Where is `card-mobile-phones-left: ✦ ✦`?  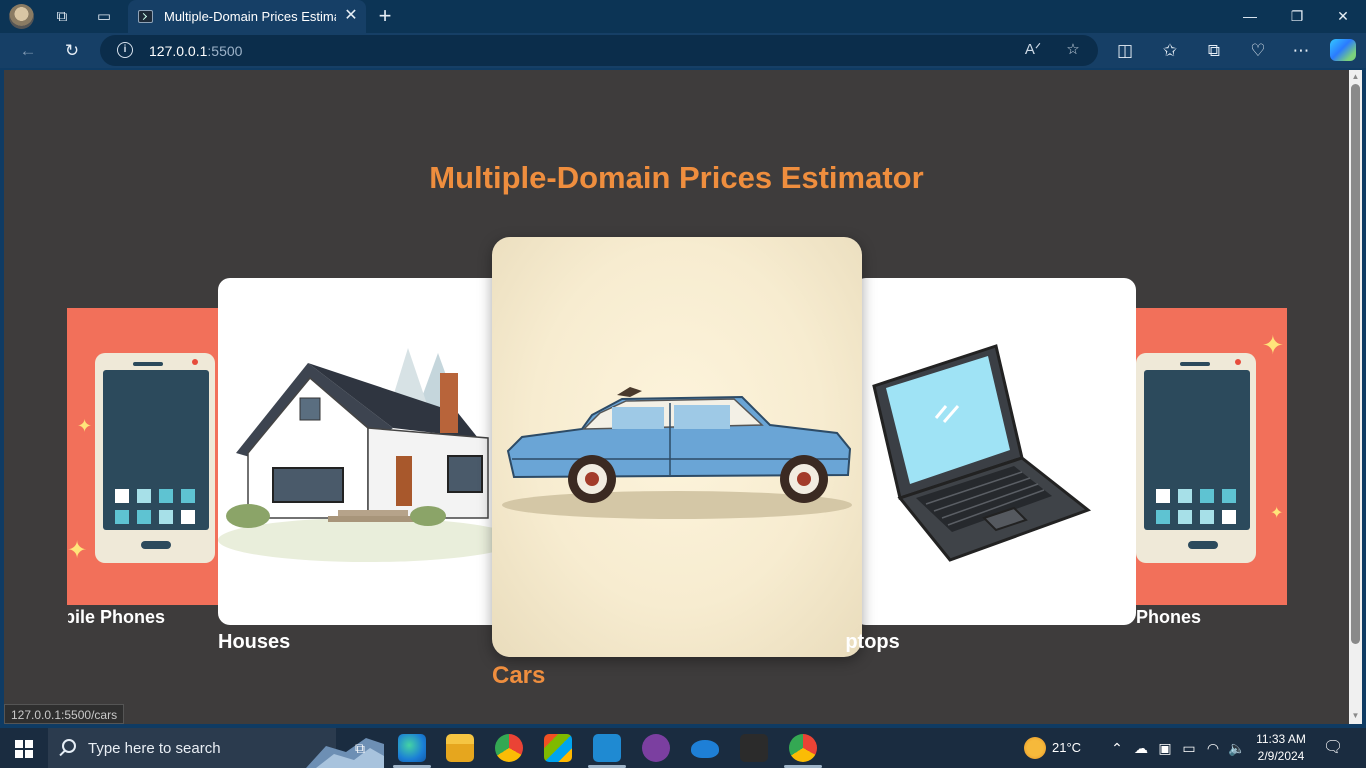
card-mobile-phones-left: ✦ ✦ is located at coordinates (147, 456).